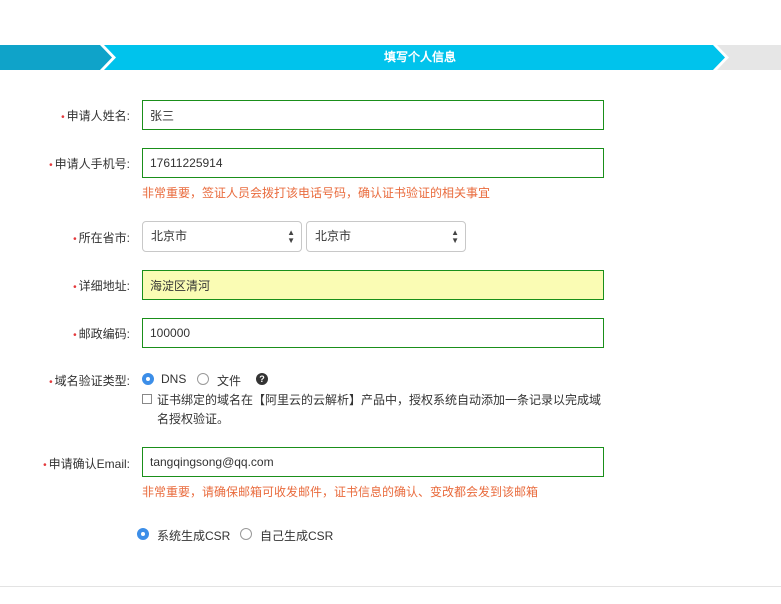  I want to click on email-label: • 申请确认Email:, so click(65, 463).